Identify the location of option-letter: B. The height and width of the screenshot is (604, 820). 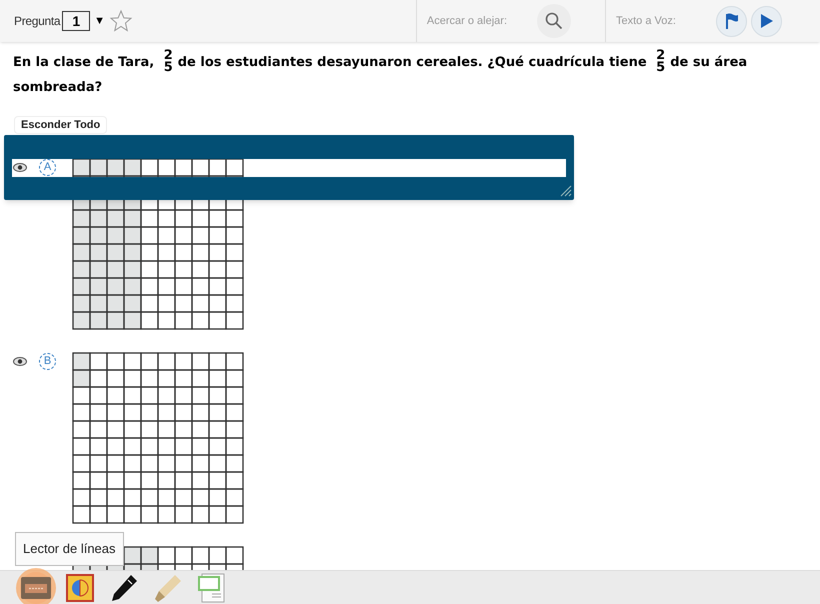
(47, 361).